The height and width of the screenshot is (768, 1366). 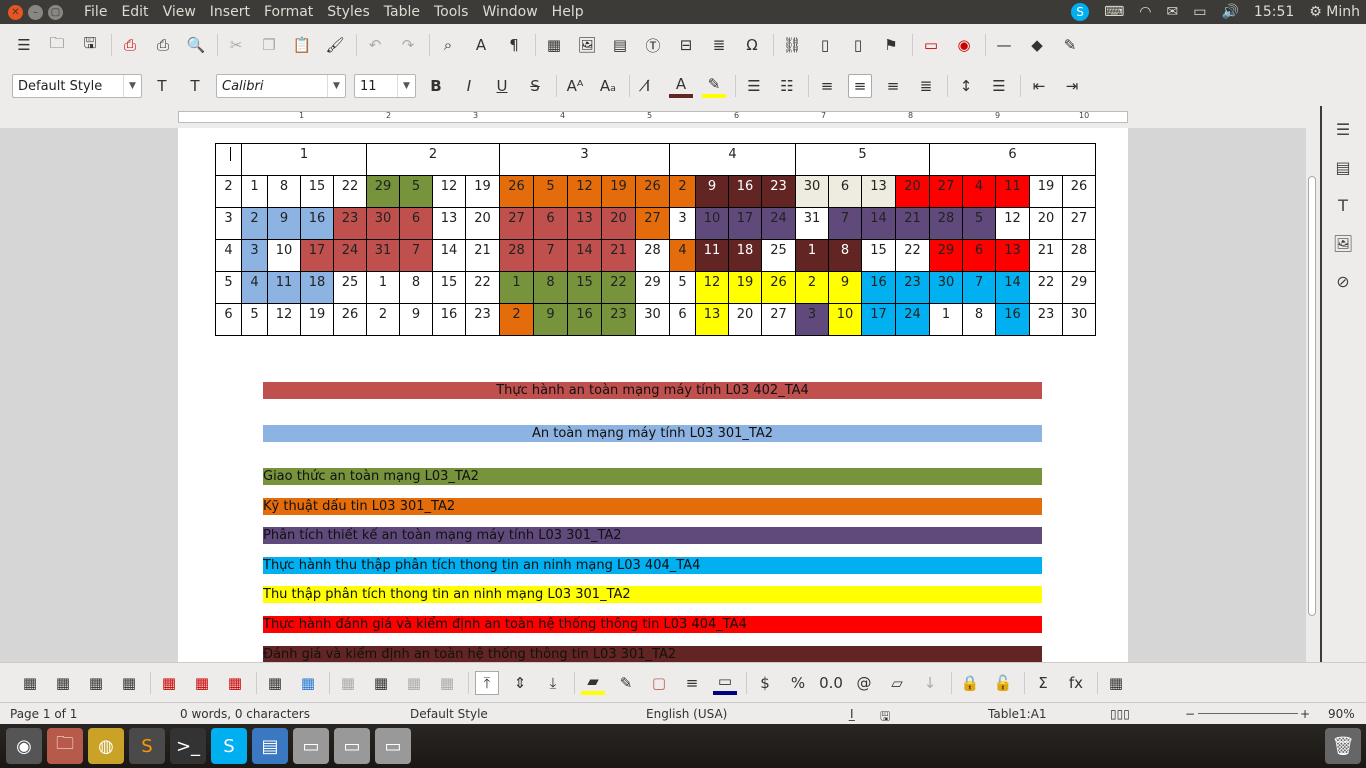 What do you see at coordinates (1046, 255) in the screenshot?
I see `calendar-cell: 21` at bounding box center [1046, 255].